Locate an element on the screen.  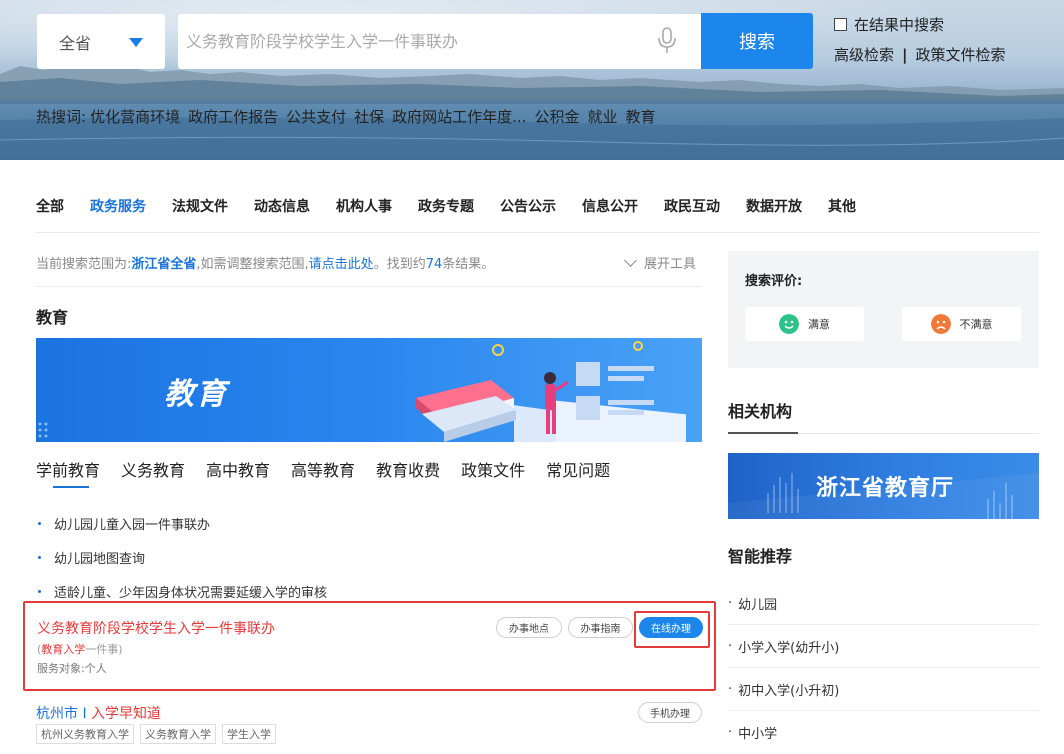
hot-word: 公积金 is located at coordinates (556, 116).